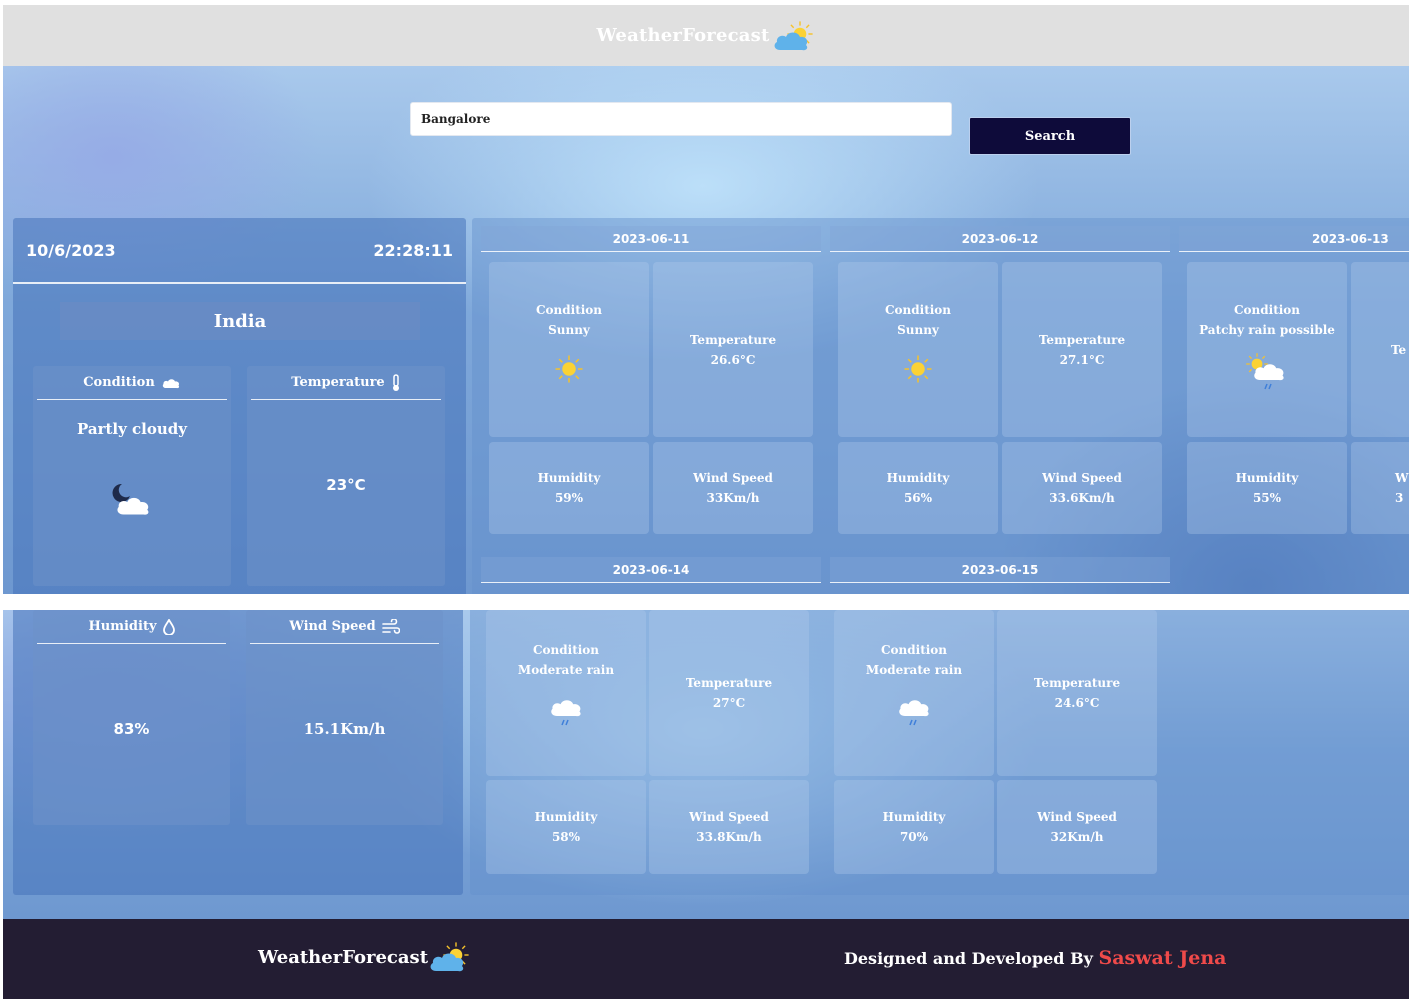 The height and width of the screenshot is (1005, 1416). Describe the element at coordinates (729, 827) in the screenshot. I see `forecast-day-4-wind: Wind Speed 33.8Km/h` at that location.